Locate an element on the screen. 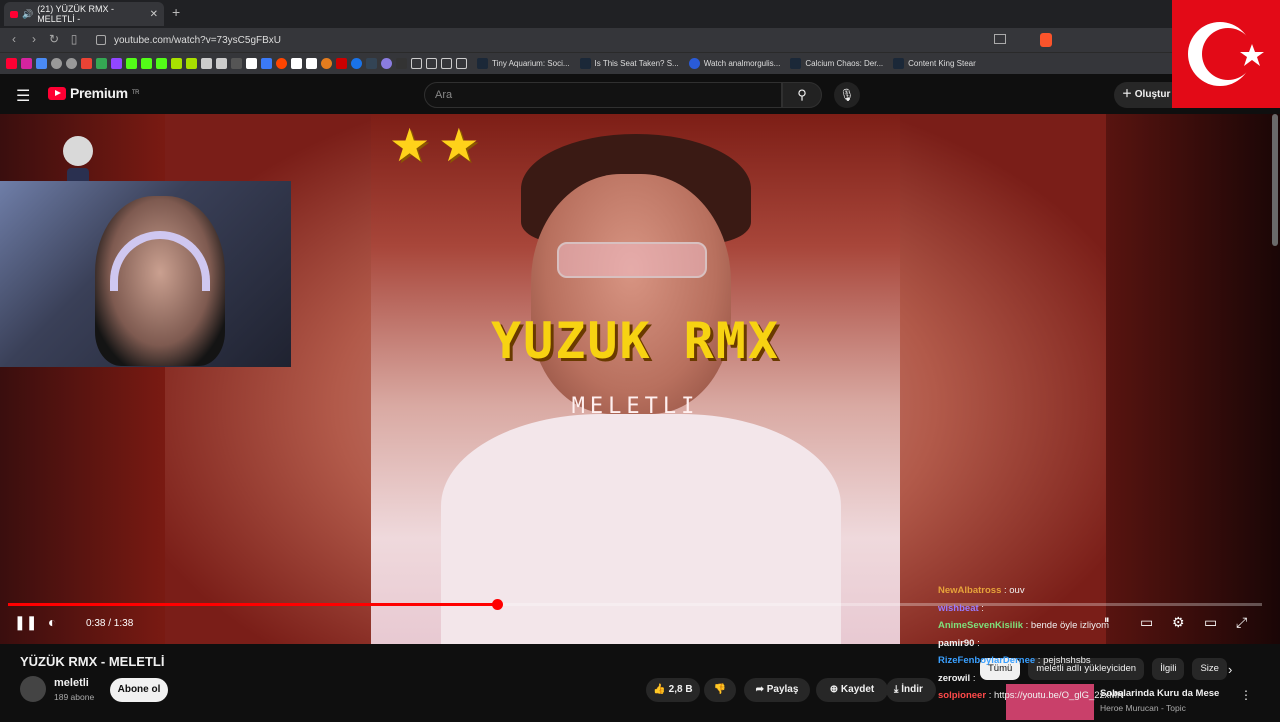 This screenshot has height=722, width=1280. drive-bookmark-icon is located at coordinates (101, 63).